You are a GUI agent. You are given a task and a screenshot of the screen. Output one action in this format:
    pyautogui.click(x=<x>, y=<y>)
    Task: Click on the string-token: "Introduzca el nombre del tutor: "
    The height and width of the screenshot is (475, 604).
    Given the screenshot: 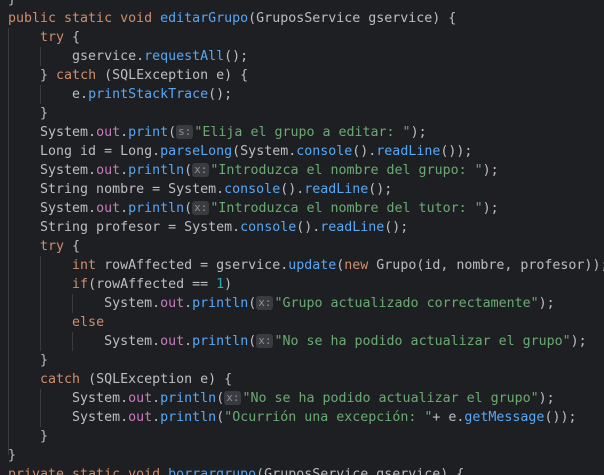 What is the action you would take?
    pyautogui.click(x=346, y=208)
    